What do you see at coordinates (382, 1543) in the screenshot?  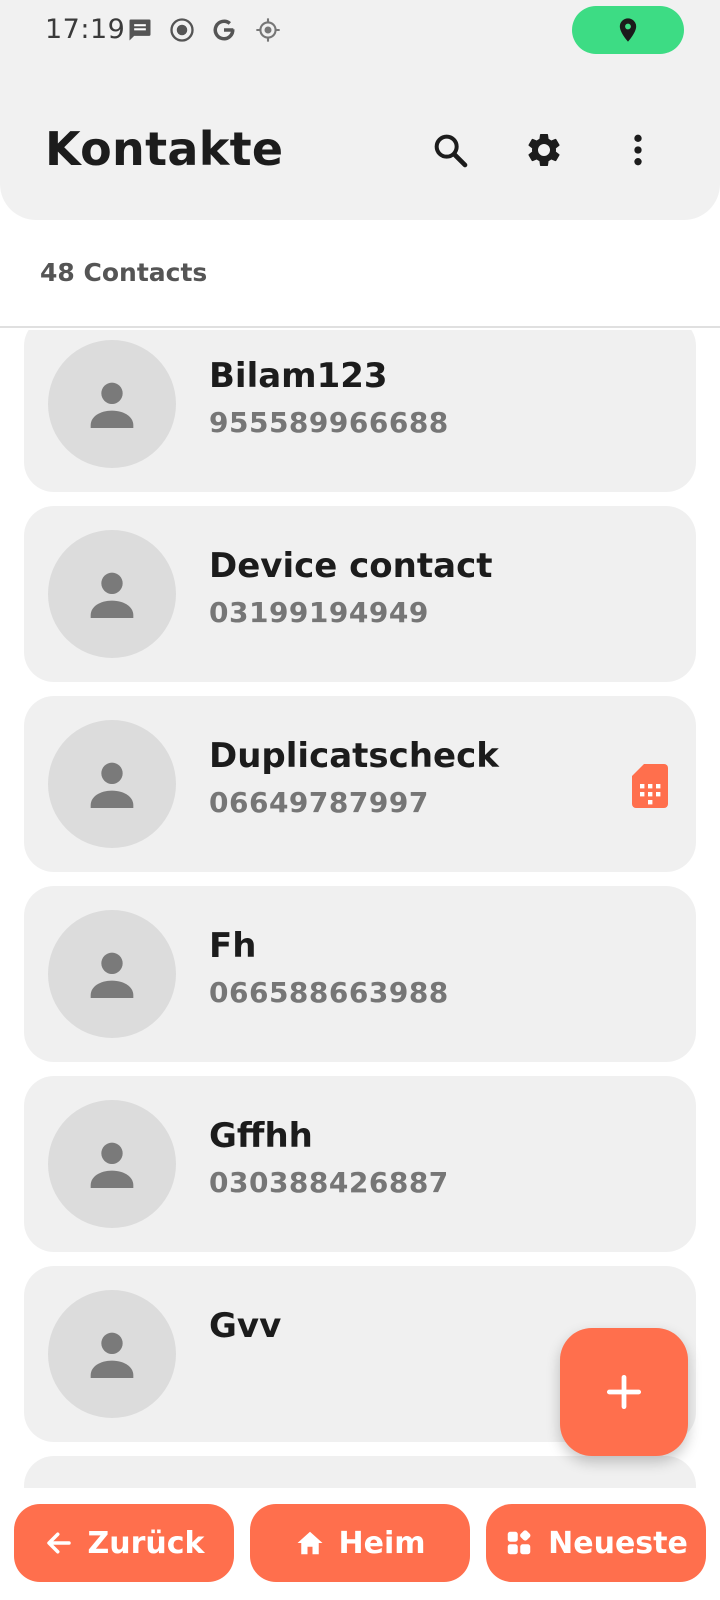 I see `home-label: Heim` at bounding box center [382, 1543].